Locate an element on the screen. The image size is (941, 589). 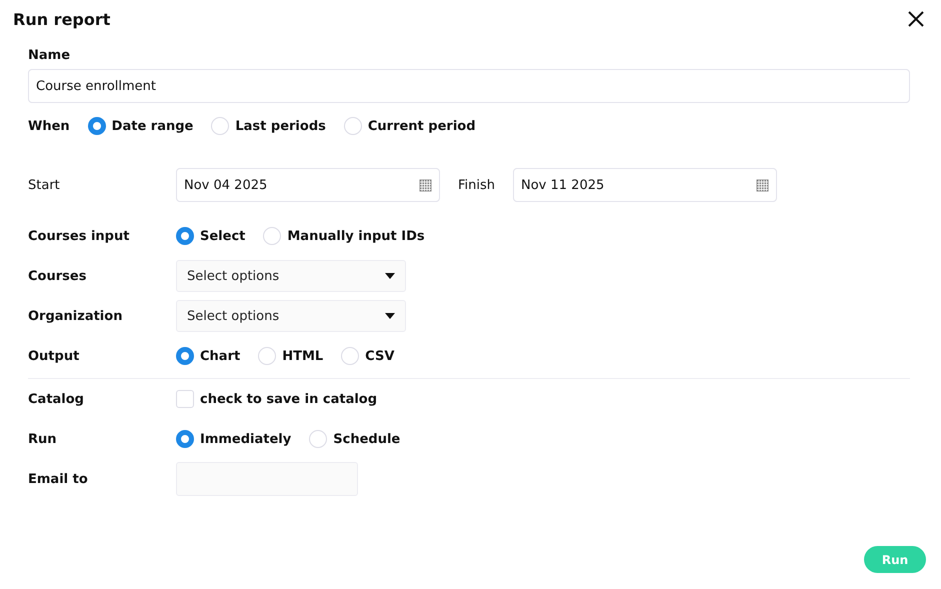
radio-option: Manually input IDs is located at coordinates (344, 236).